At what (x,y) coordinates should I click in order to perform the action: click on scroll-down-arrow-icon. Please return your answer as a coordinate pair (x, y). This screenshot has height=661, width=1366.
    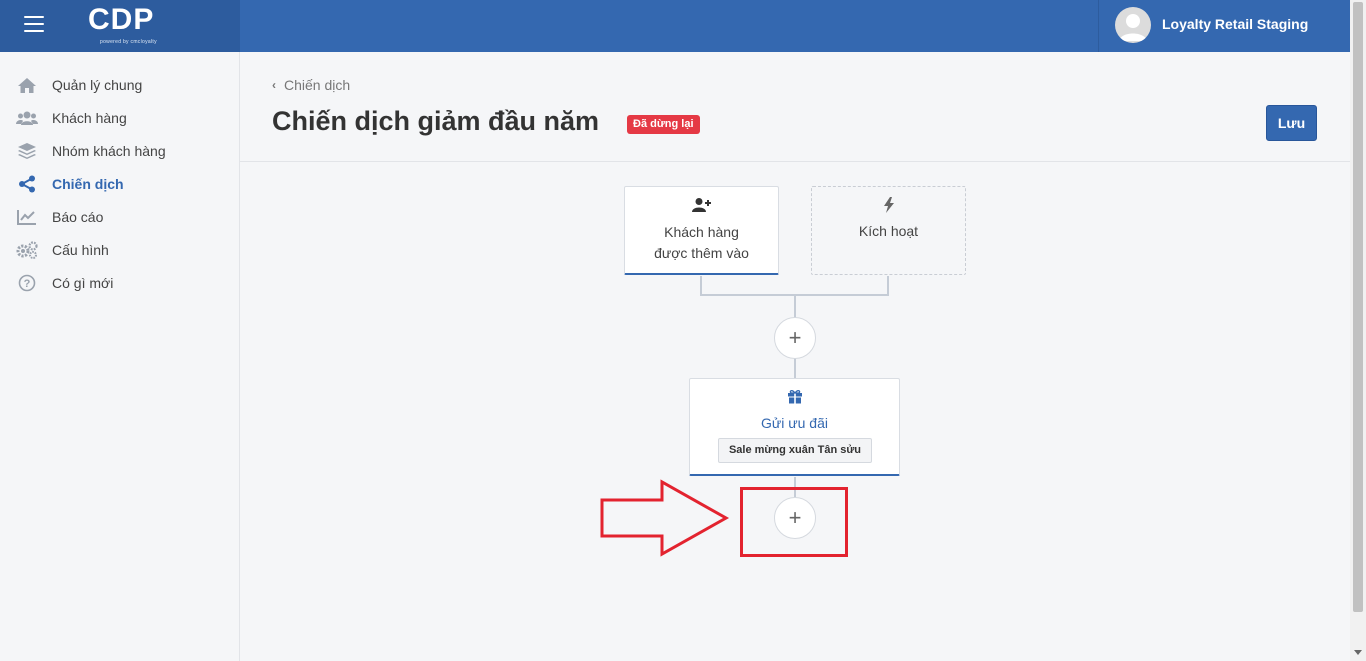
    Looking at the image, I should click on (1358, 652).